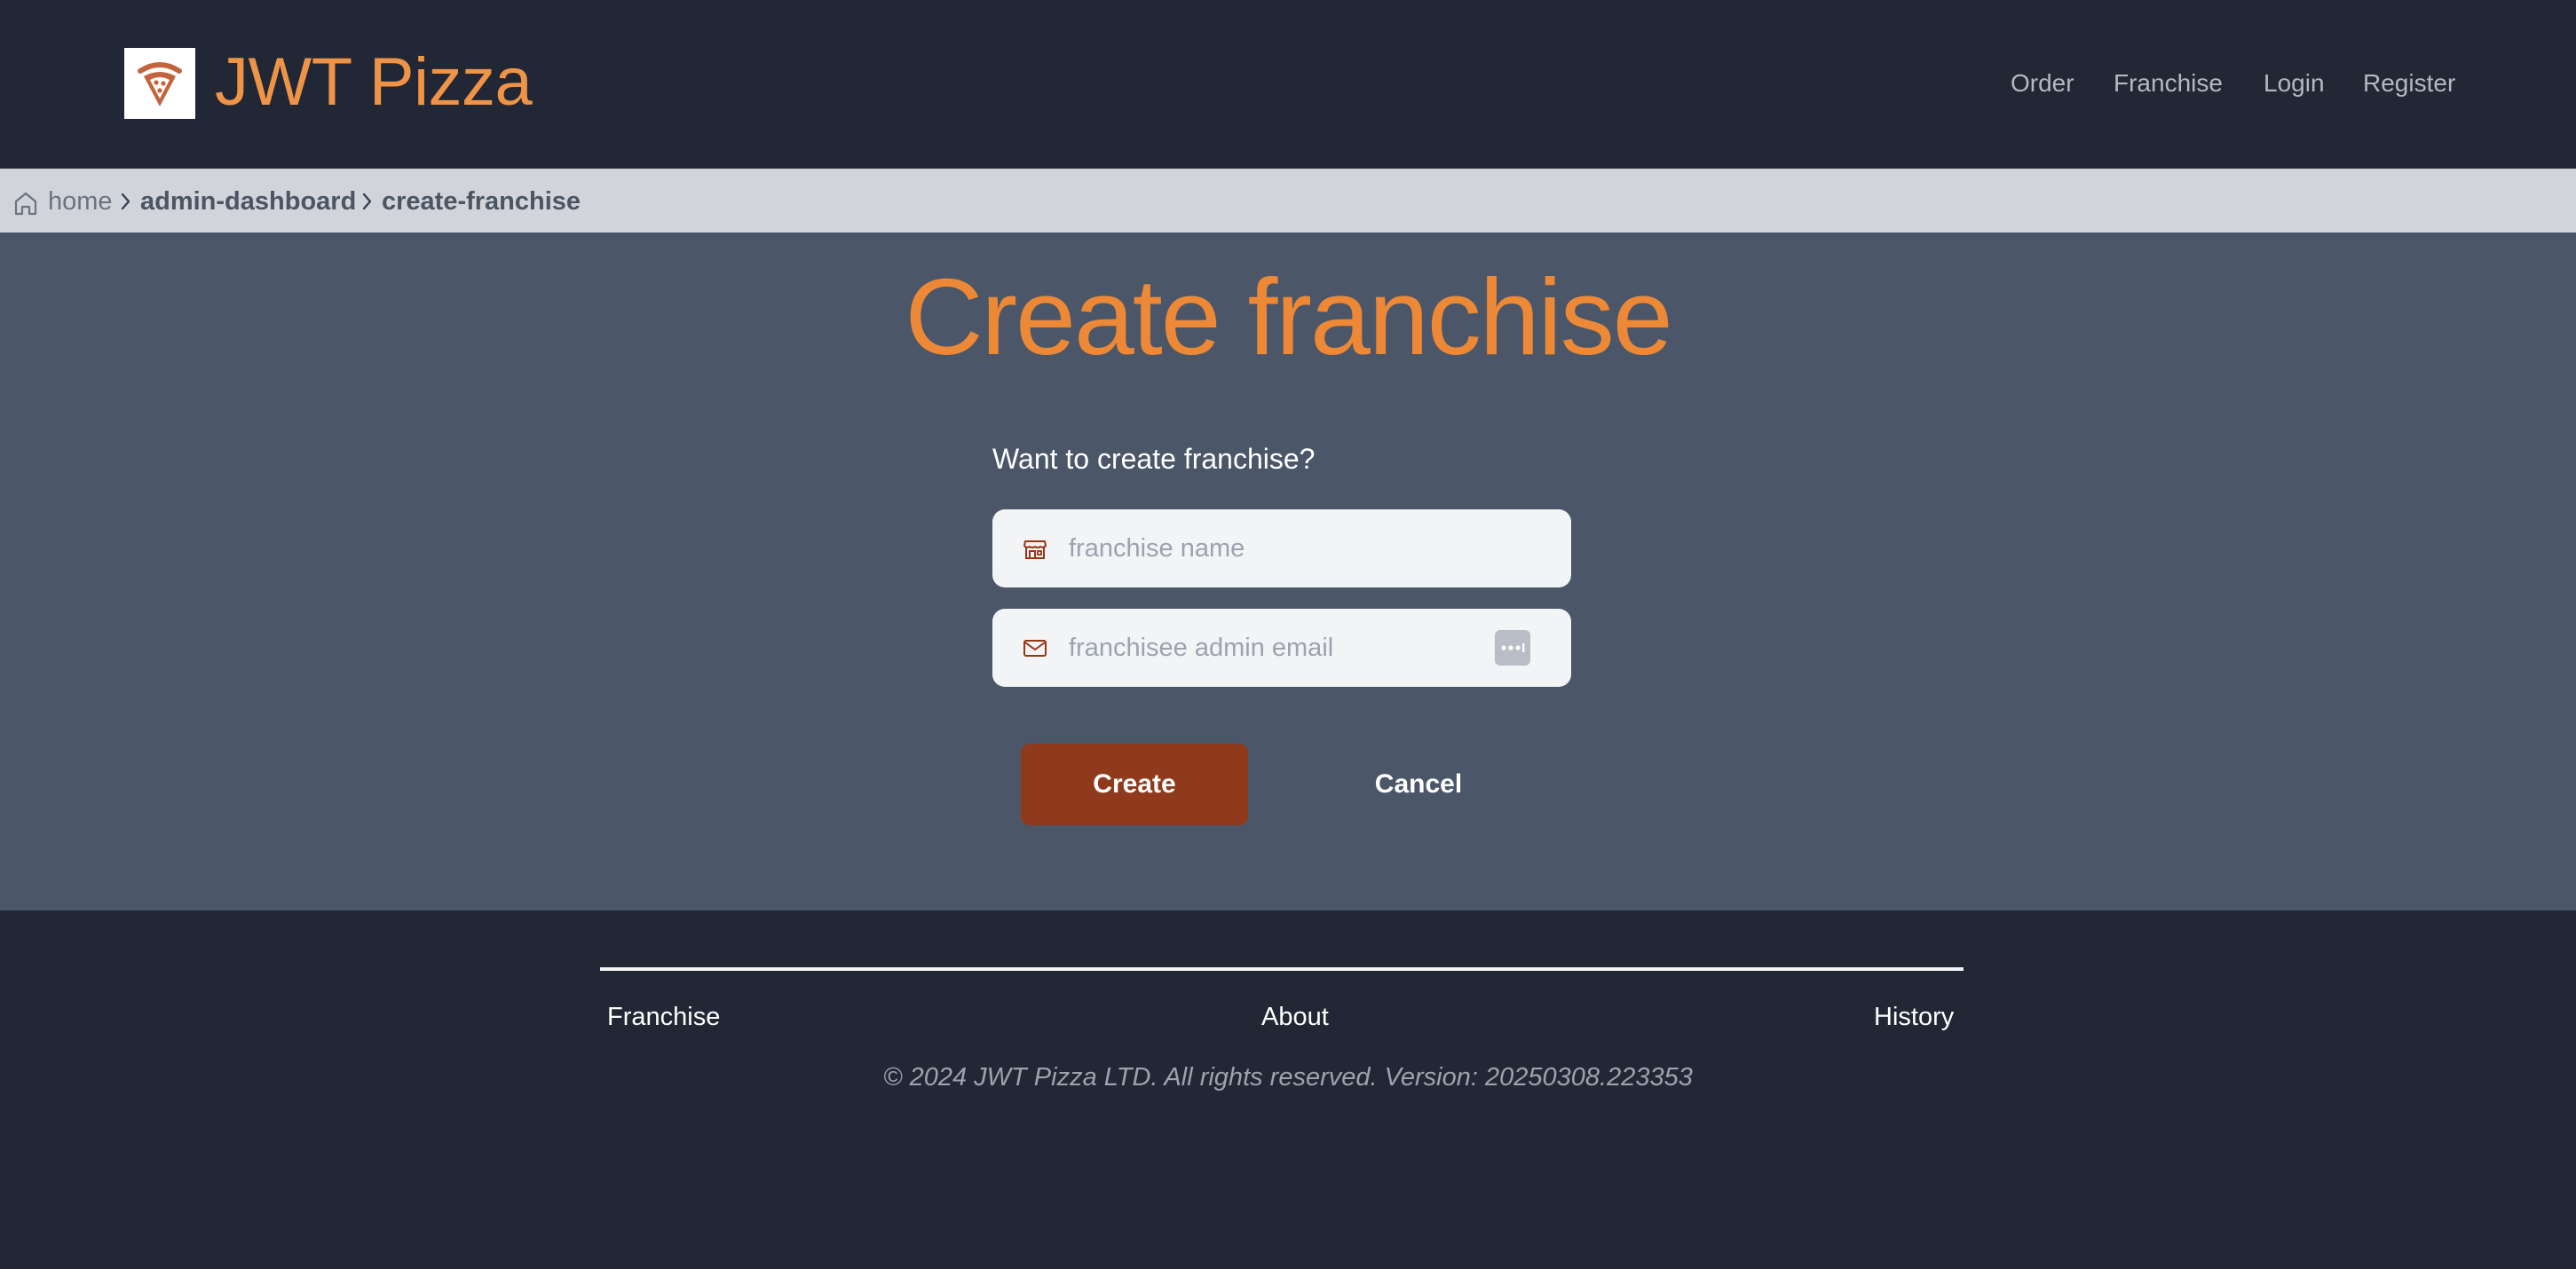 The width and height of the screenshot is (2576, 1269). What do you see at coordinates (1282, 969) in the screenshot?
I see `footer-divider` at bounding box center [1282, 969].